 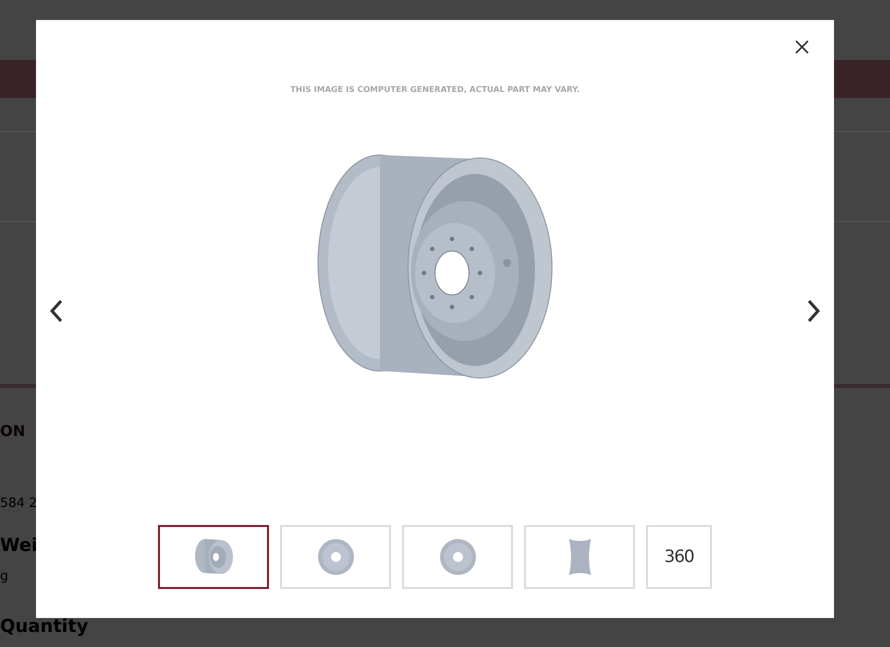 What do you see at coordinates (814, 311) in the screenshot?
I see `chevron-right-icon` at bounding box center [814, 311].